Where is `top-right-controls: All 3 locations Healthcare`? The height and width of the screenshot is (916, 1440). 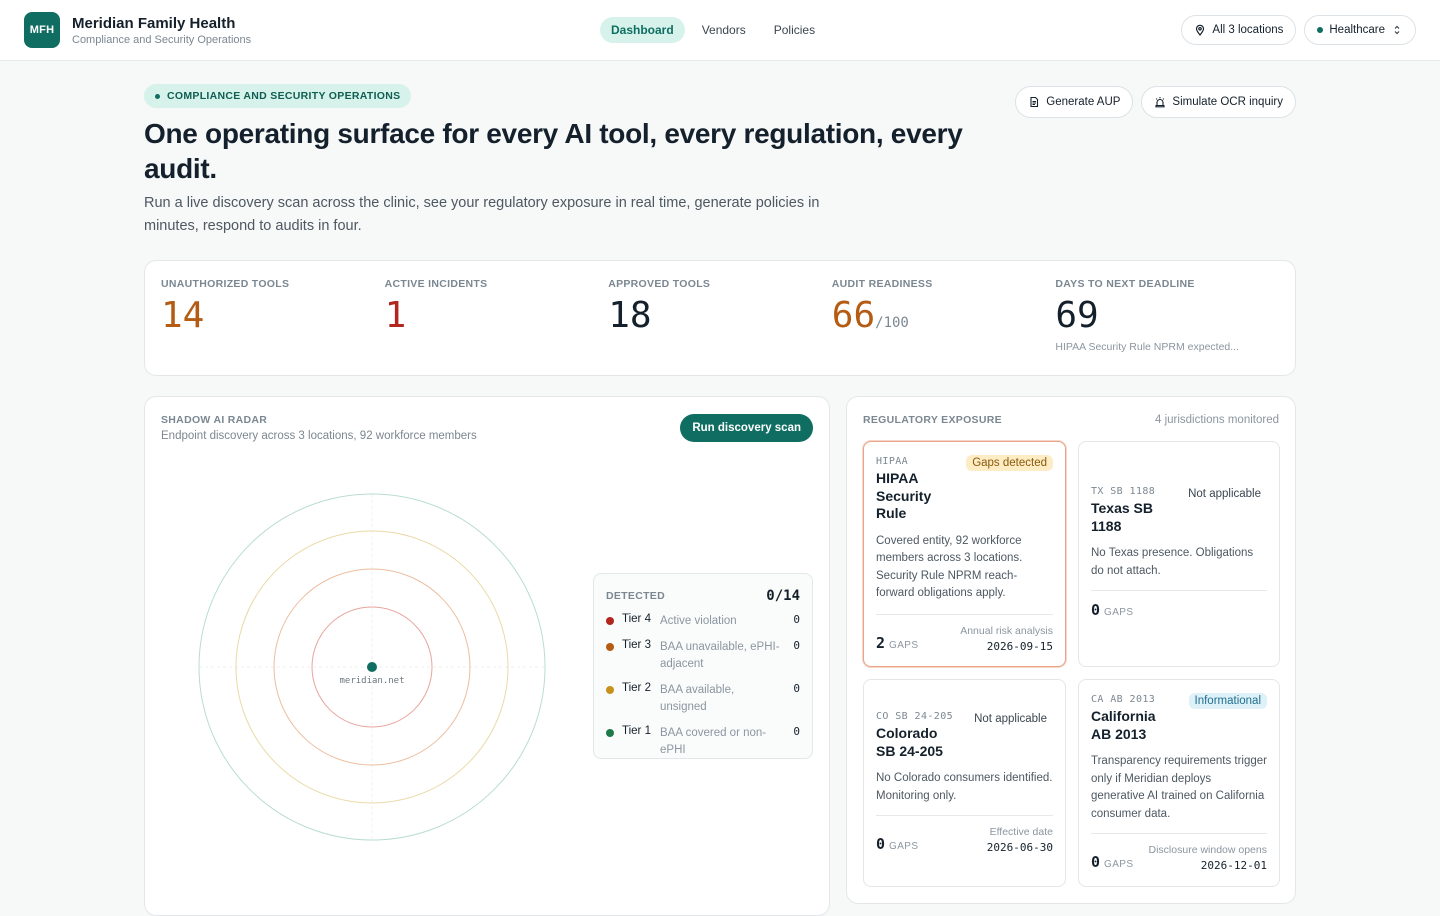
top-right-controls: All 3 locations Healthcare is located at coordinates (1298, 30).